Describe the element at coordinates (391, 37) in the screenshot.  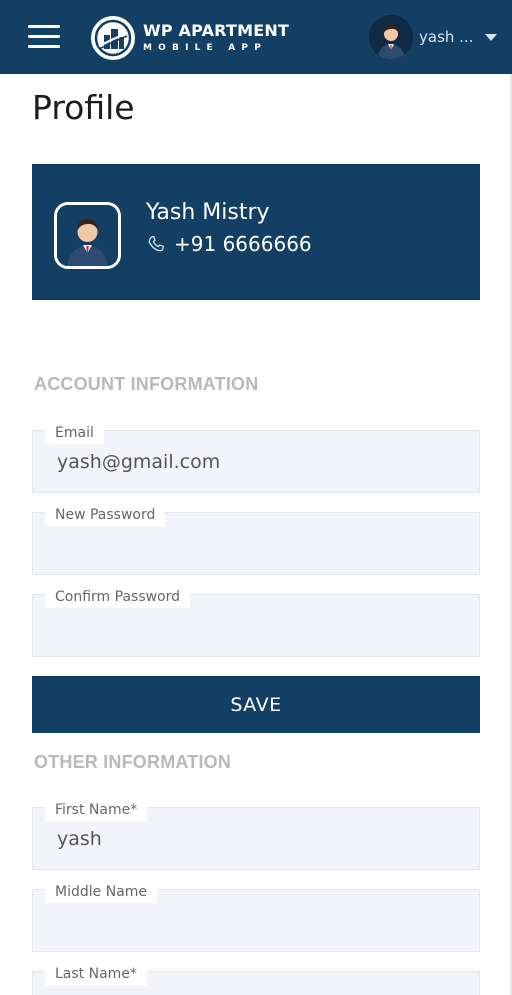
I see `avatar` at that location.